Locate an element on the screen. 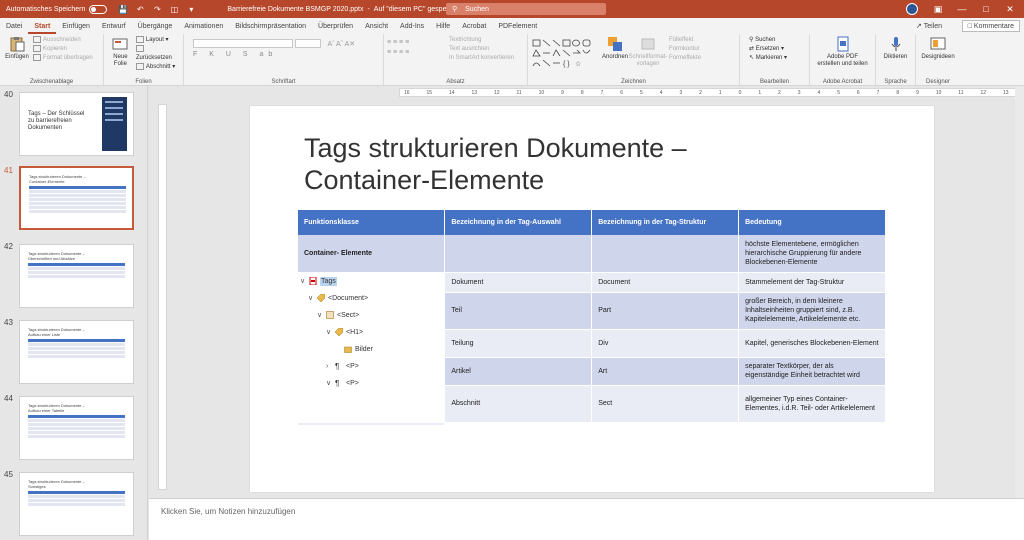 This screenshot has width=1024, height=540. tab-animationen: Animationen is located at coordinates (203, 27).